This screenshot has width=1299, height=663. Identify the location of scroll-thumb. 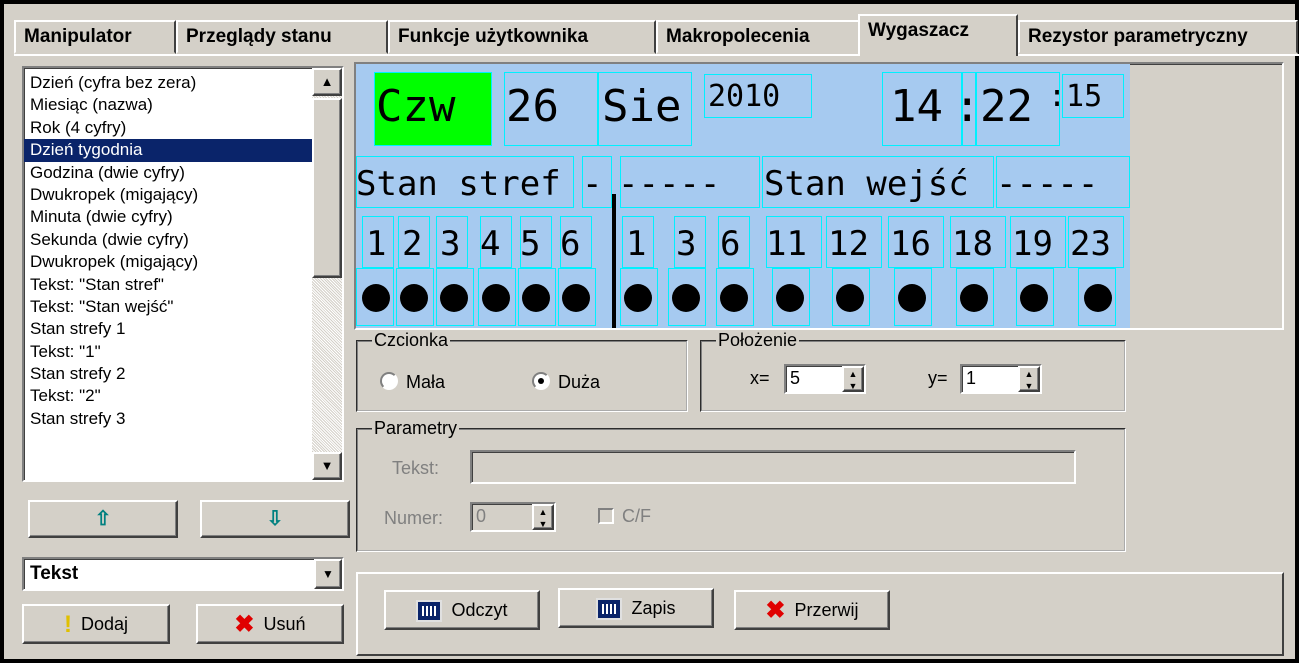
(327, 188).